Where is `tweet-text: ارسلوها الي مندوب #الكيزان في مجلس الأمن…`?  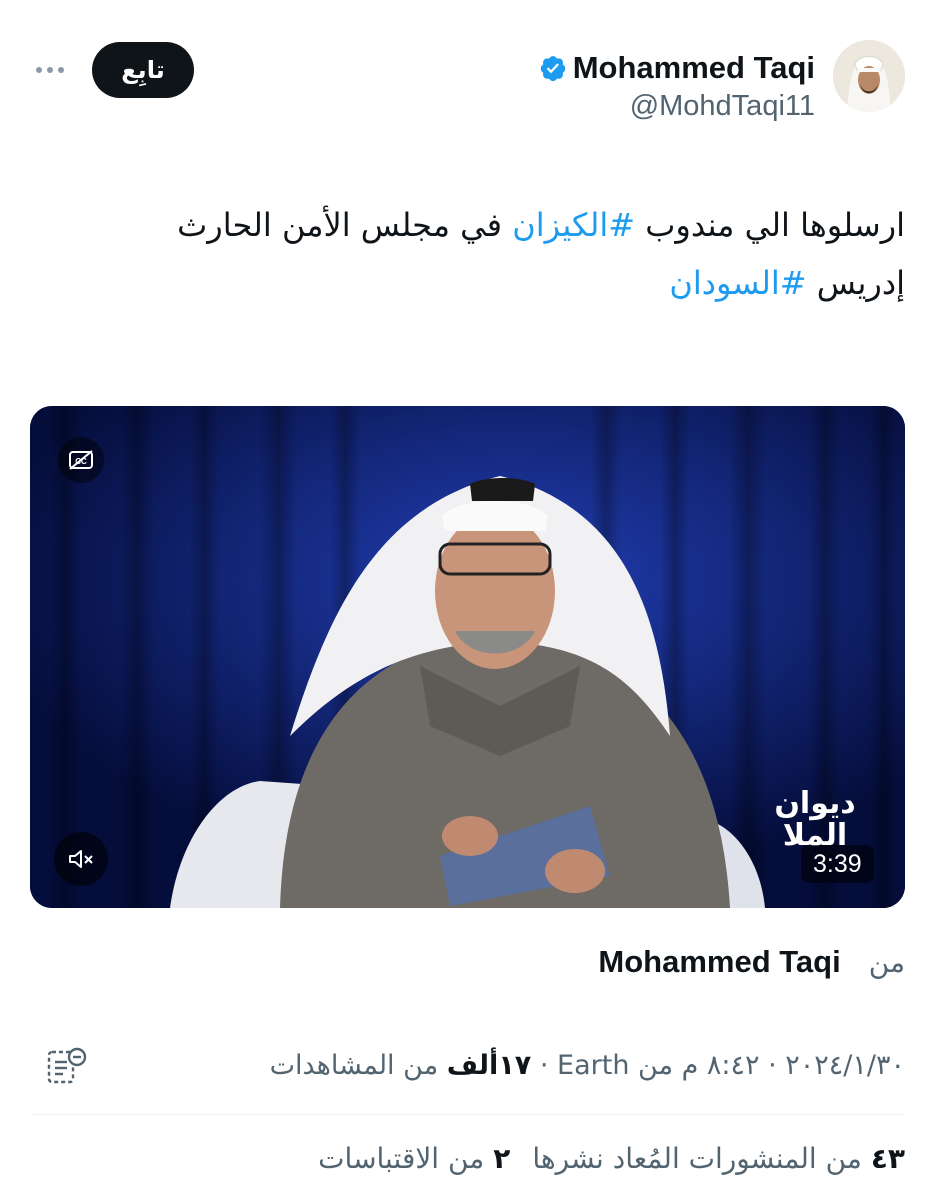
tweet-text: ارسلوها الي مندوب #الكيزان في مجلس الأمن… is located at coordinates (510, 254).